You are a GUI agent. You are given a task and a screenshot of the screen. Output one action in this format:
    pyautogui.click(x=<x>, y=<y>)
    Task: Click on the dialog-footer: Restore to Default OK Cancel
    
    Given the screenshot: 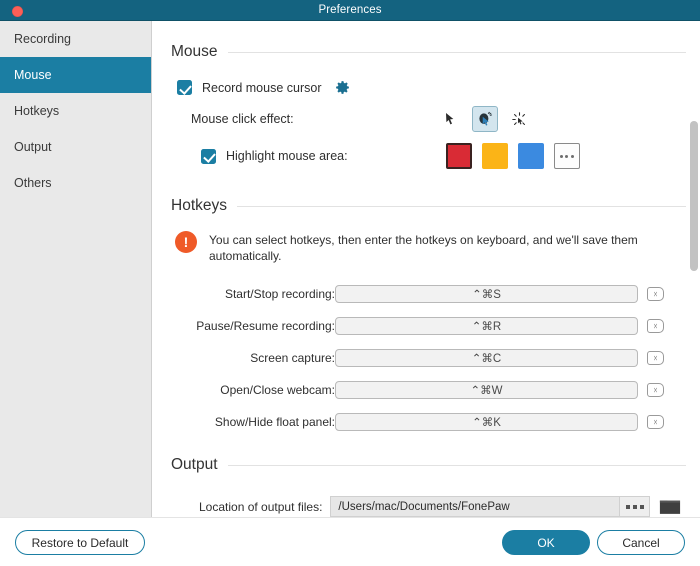 What is the action you would take?
    pyautogui.click(x=350, y=541)
    